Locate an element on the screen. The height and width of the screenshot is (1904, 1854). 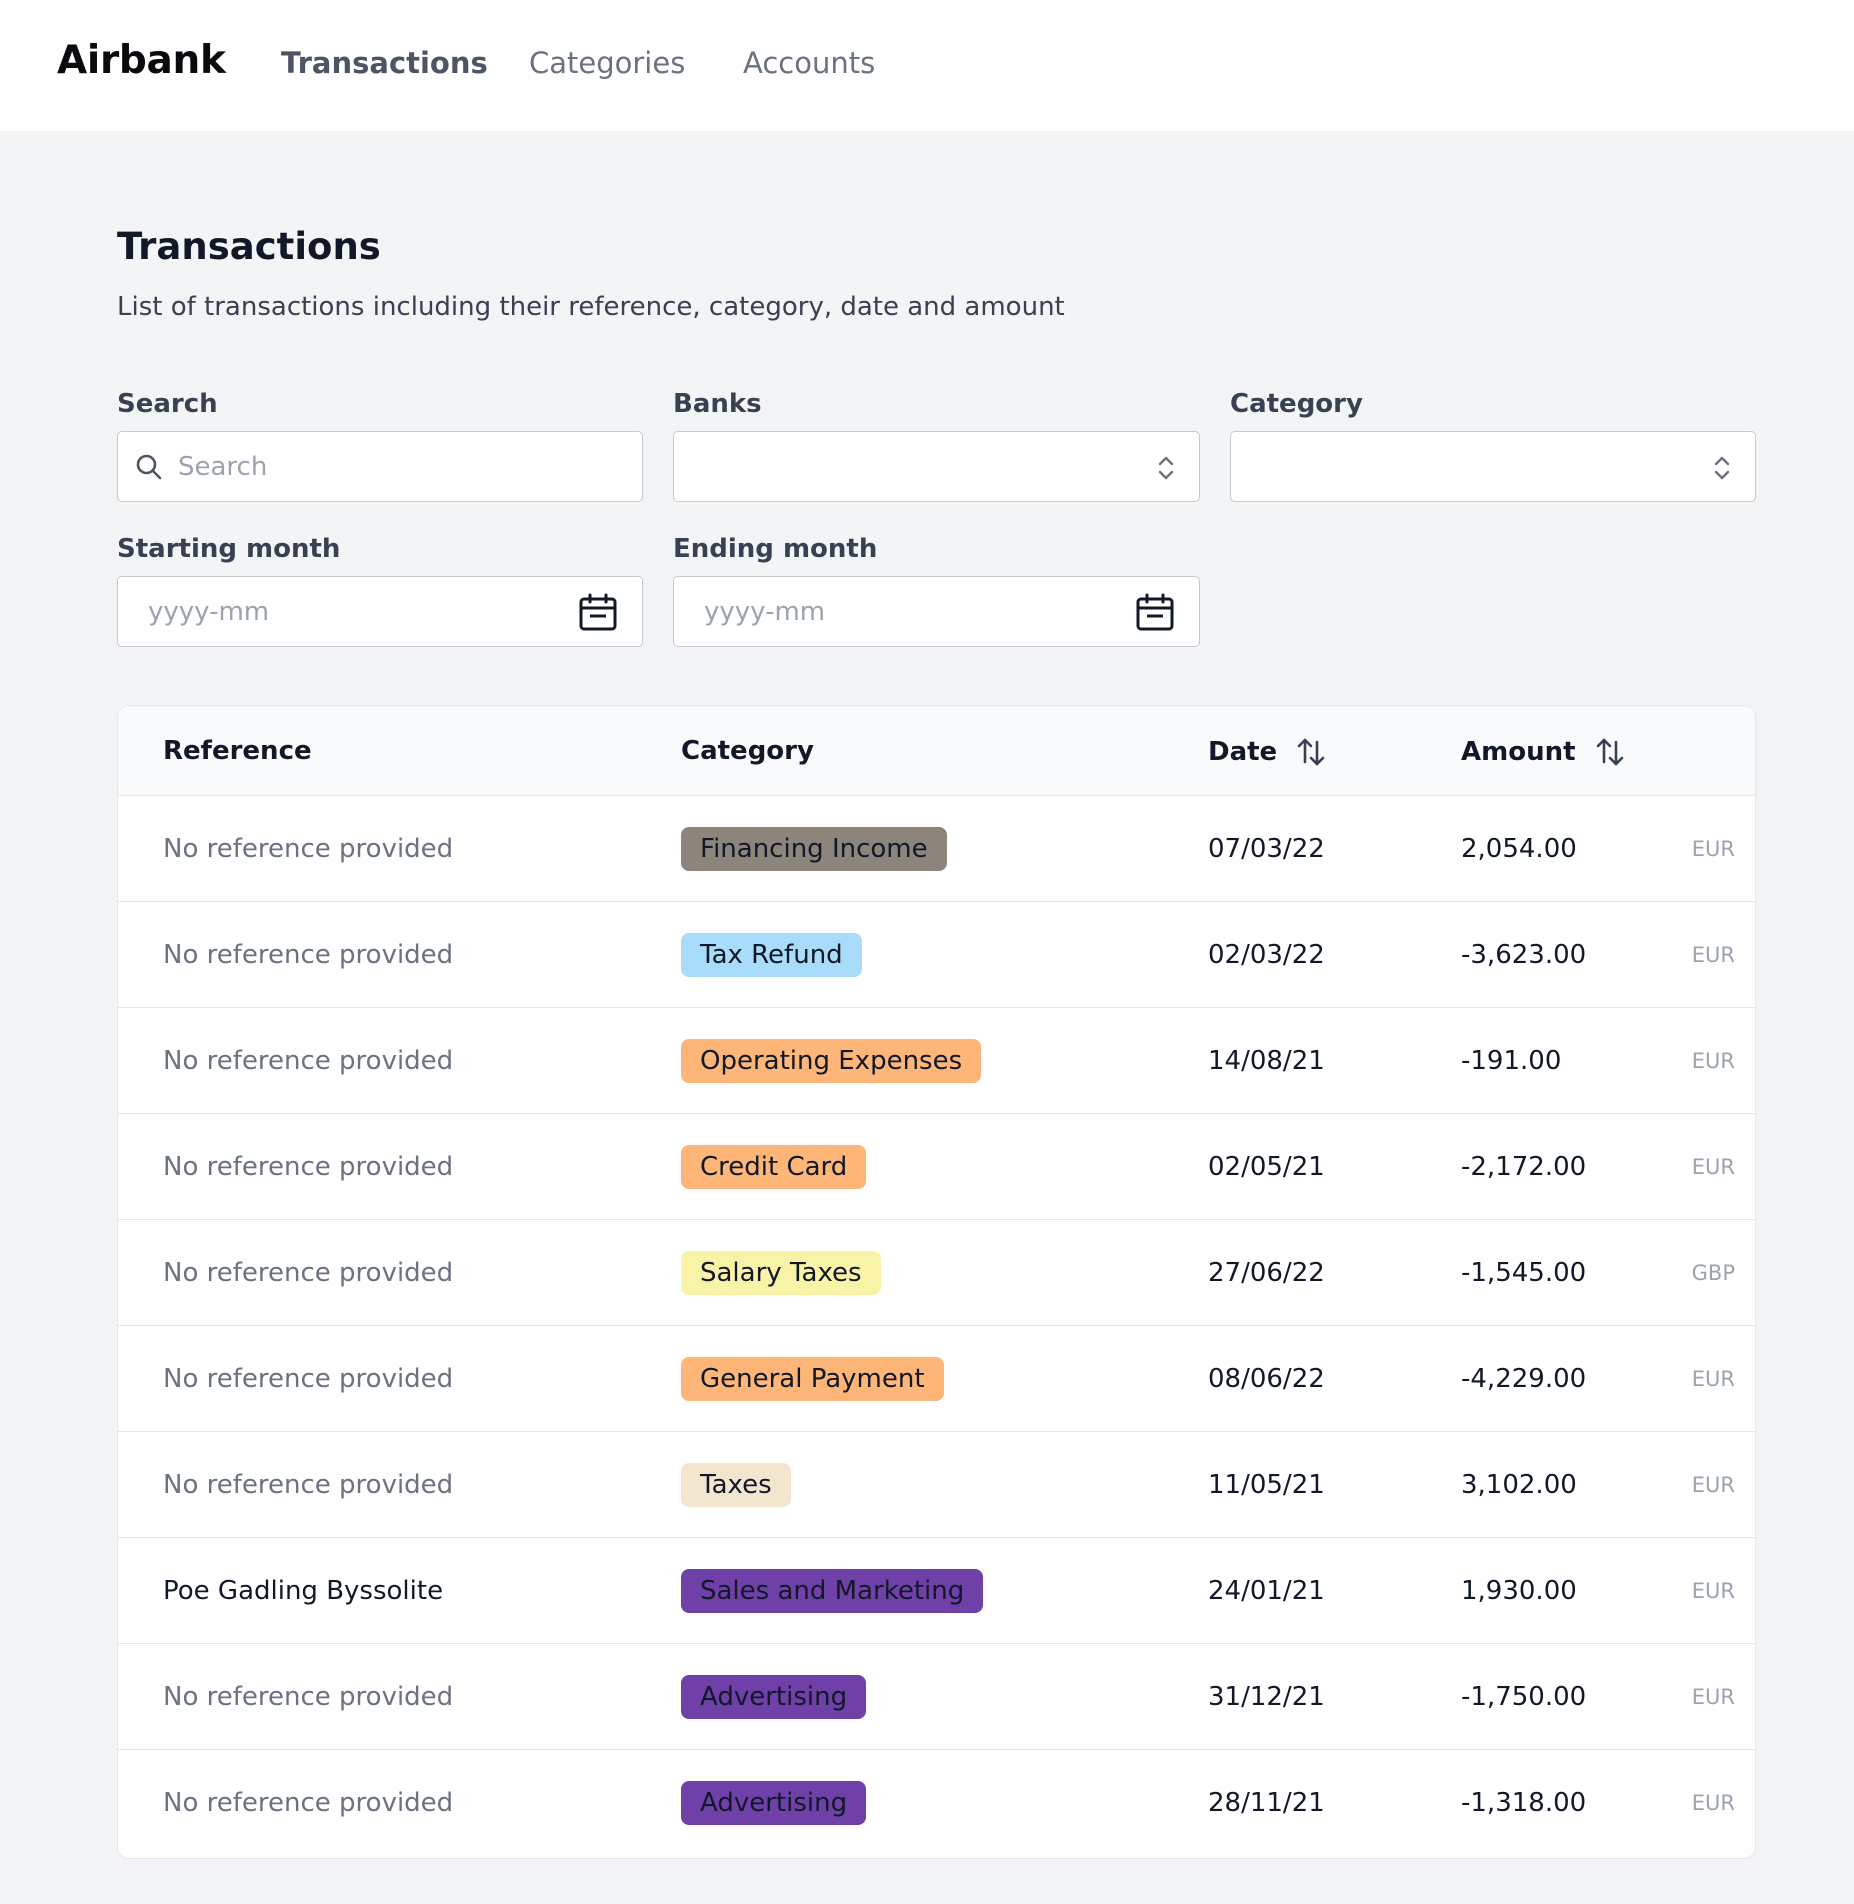
row-amount: -1,318.00 is located at coordinates (1524, 1803).